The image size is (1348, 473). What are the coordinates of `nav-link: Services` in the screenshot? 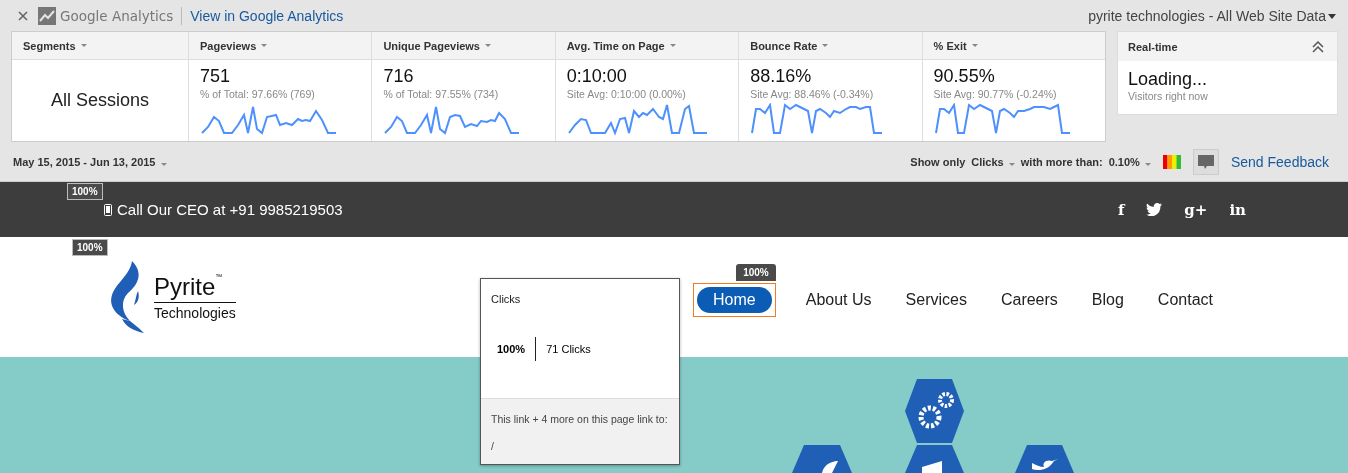 It's located at (936, 299).